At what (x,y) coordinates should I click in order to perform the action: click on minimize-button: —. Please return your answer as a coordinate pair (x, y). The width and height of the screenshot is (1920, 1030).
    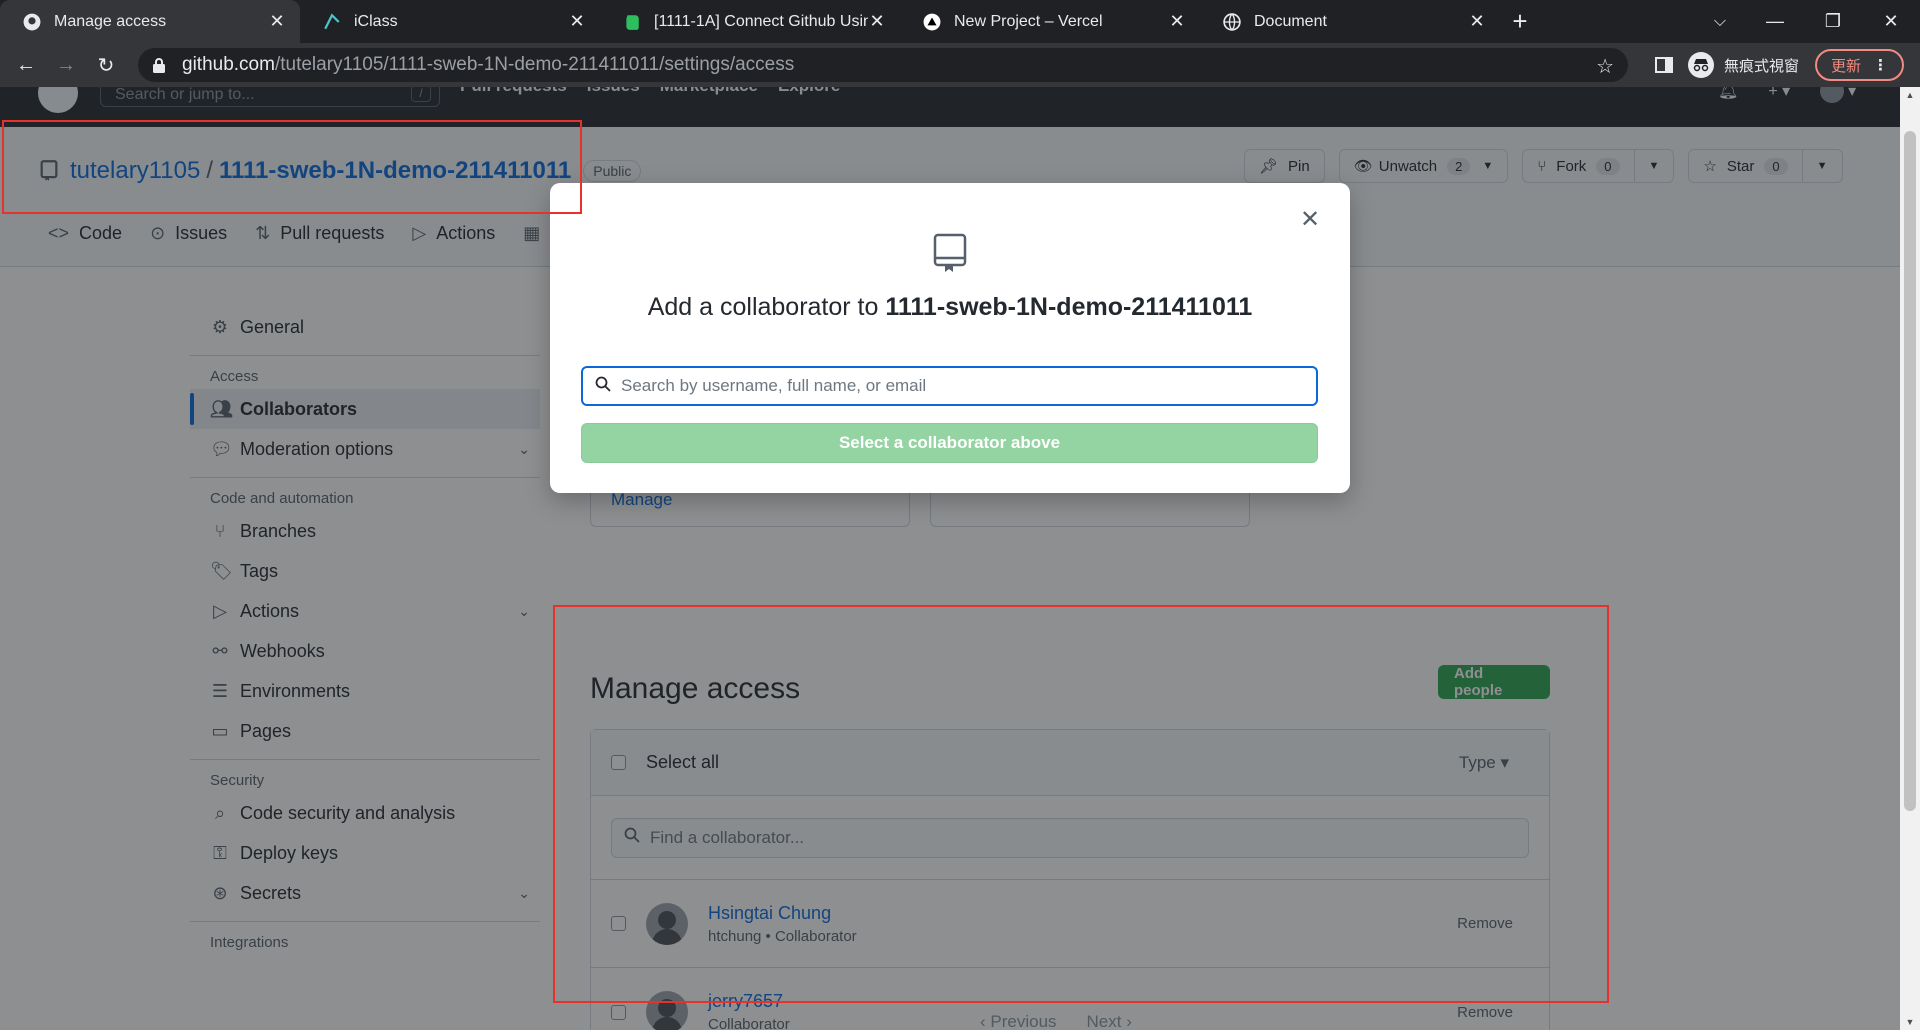
    Looking at the image, I should click on (1775, 21).